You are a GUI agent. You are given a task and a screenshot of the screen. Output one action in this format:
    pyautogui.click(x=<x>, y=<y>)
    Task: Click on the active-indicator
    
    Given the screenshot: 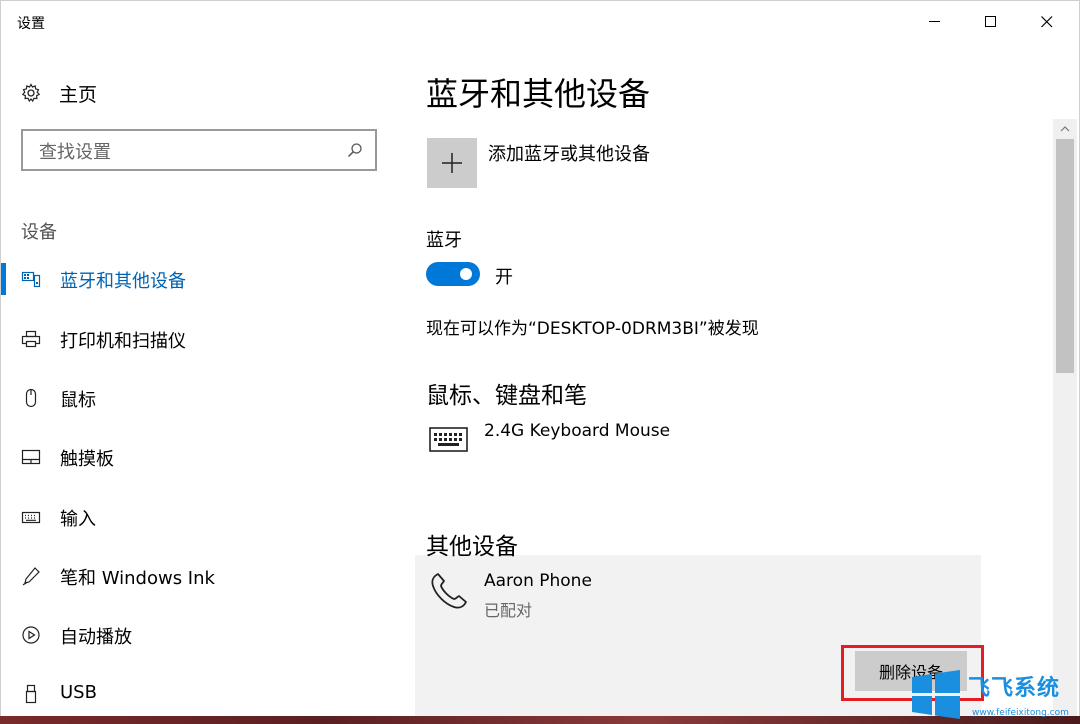 What is the action you would take?
    pyautogui.click(x=3, y=279)
    